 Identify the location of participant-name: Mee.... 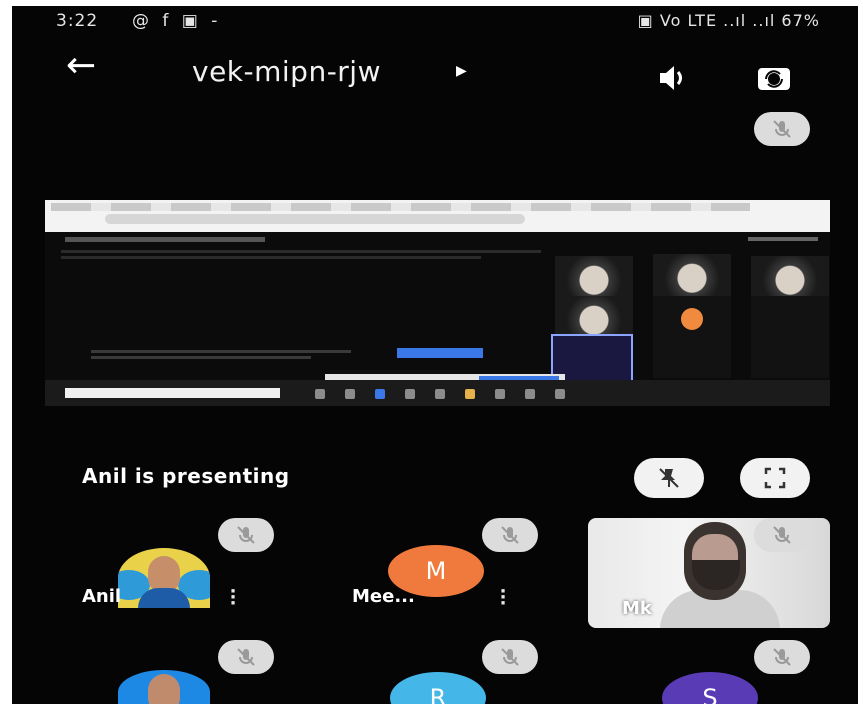
(383, 596).